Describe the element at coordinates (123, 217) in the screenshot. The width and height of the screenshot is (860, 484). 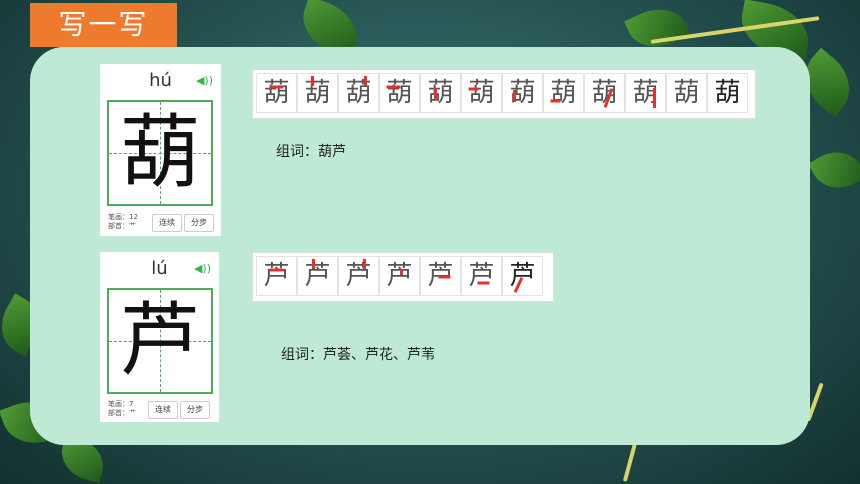
I see `stroke-count: 笔画：12` at that location.